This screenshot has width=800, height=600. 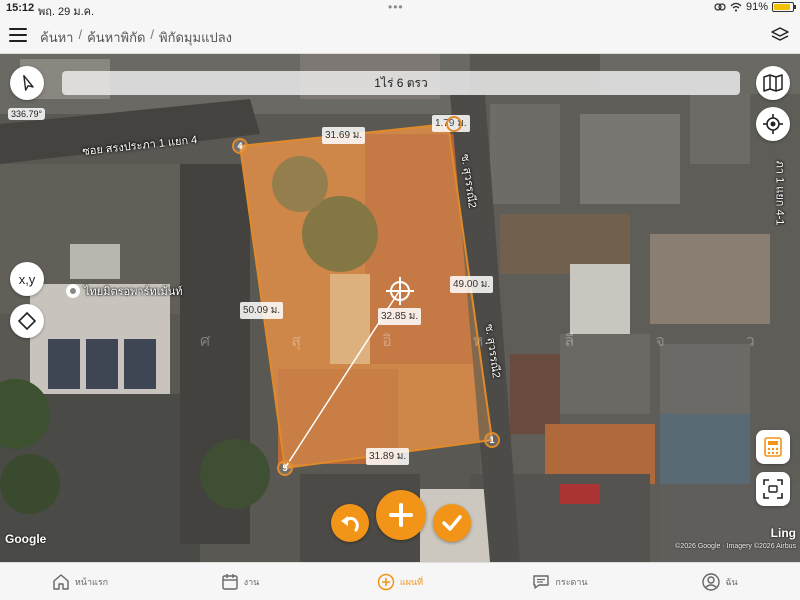 I want to click on calculator-icon, so click(x=773, y=447).